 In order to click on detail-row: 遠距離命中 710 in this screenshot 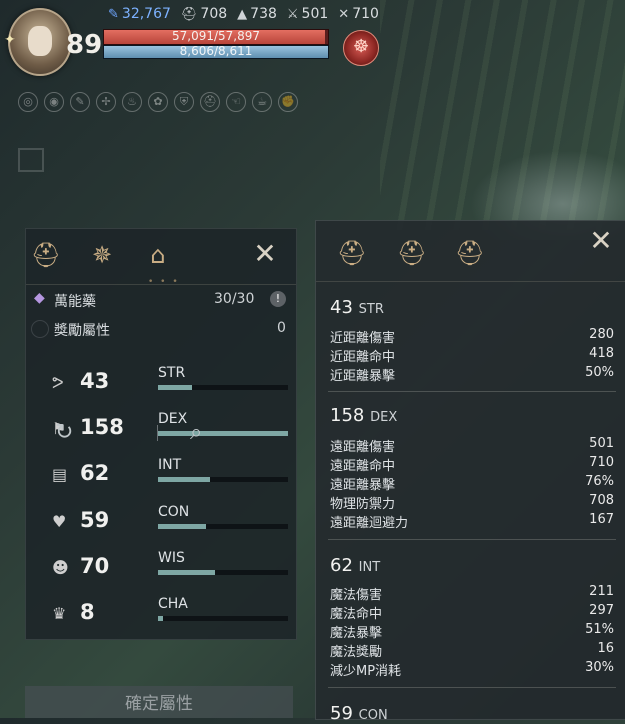, I will do `click(472, 464)`.